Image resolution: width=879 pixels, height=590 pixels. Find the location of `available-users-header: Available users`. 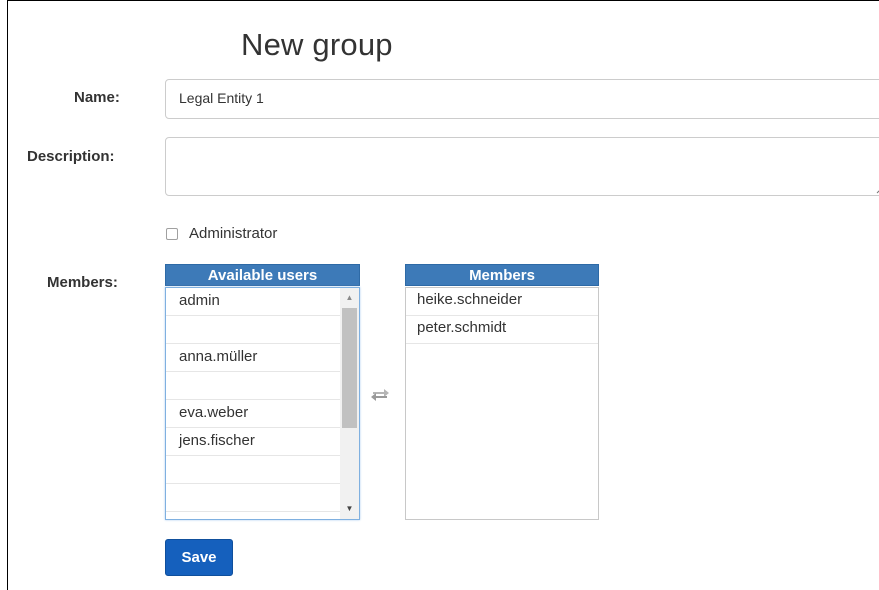

available-users-header: Available users is located at coordinates (262, 275).